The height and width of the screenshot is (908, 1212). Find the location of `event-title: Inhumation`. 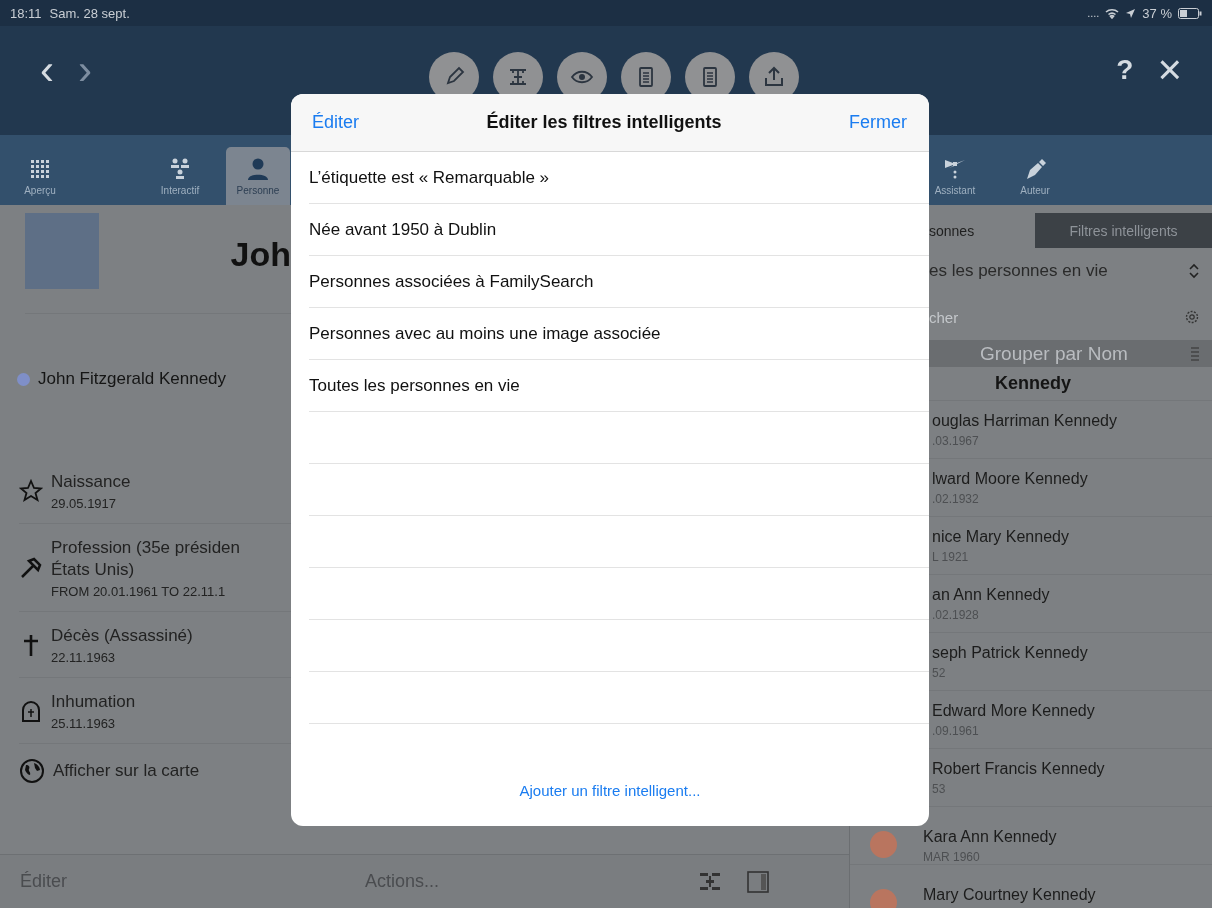

event-title: Inhumation is located at coordinates (93, 702).